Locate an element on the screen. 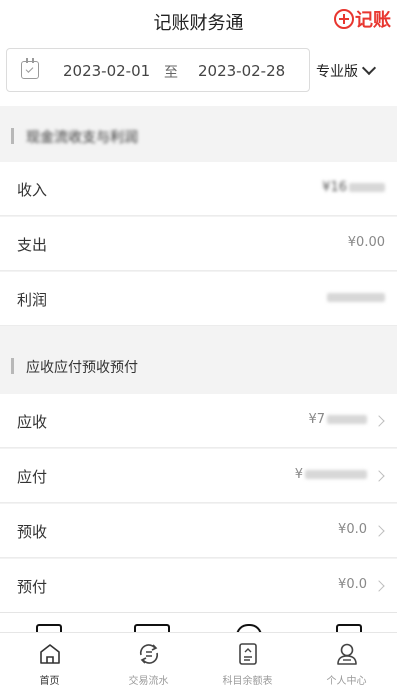 The image size is (397, 688). row-value: ¥16 is located at coordinates (353, 187).